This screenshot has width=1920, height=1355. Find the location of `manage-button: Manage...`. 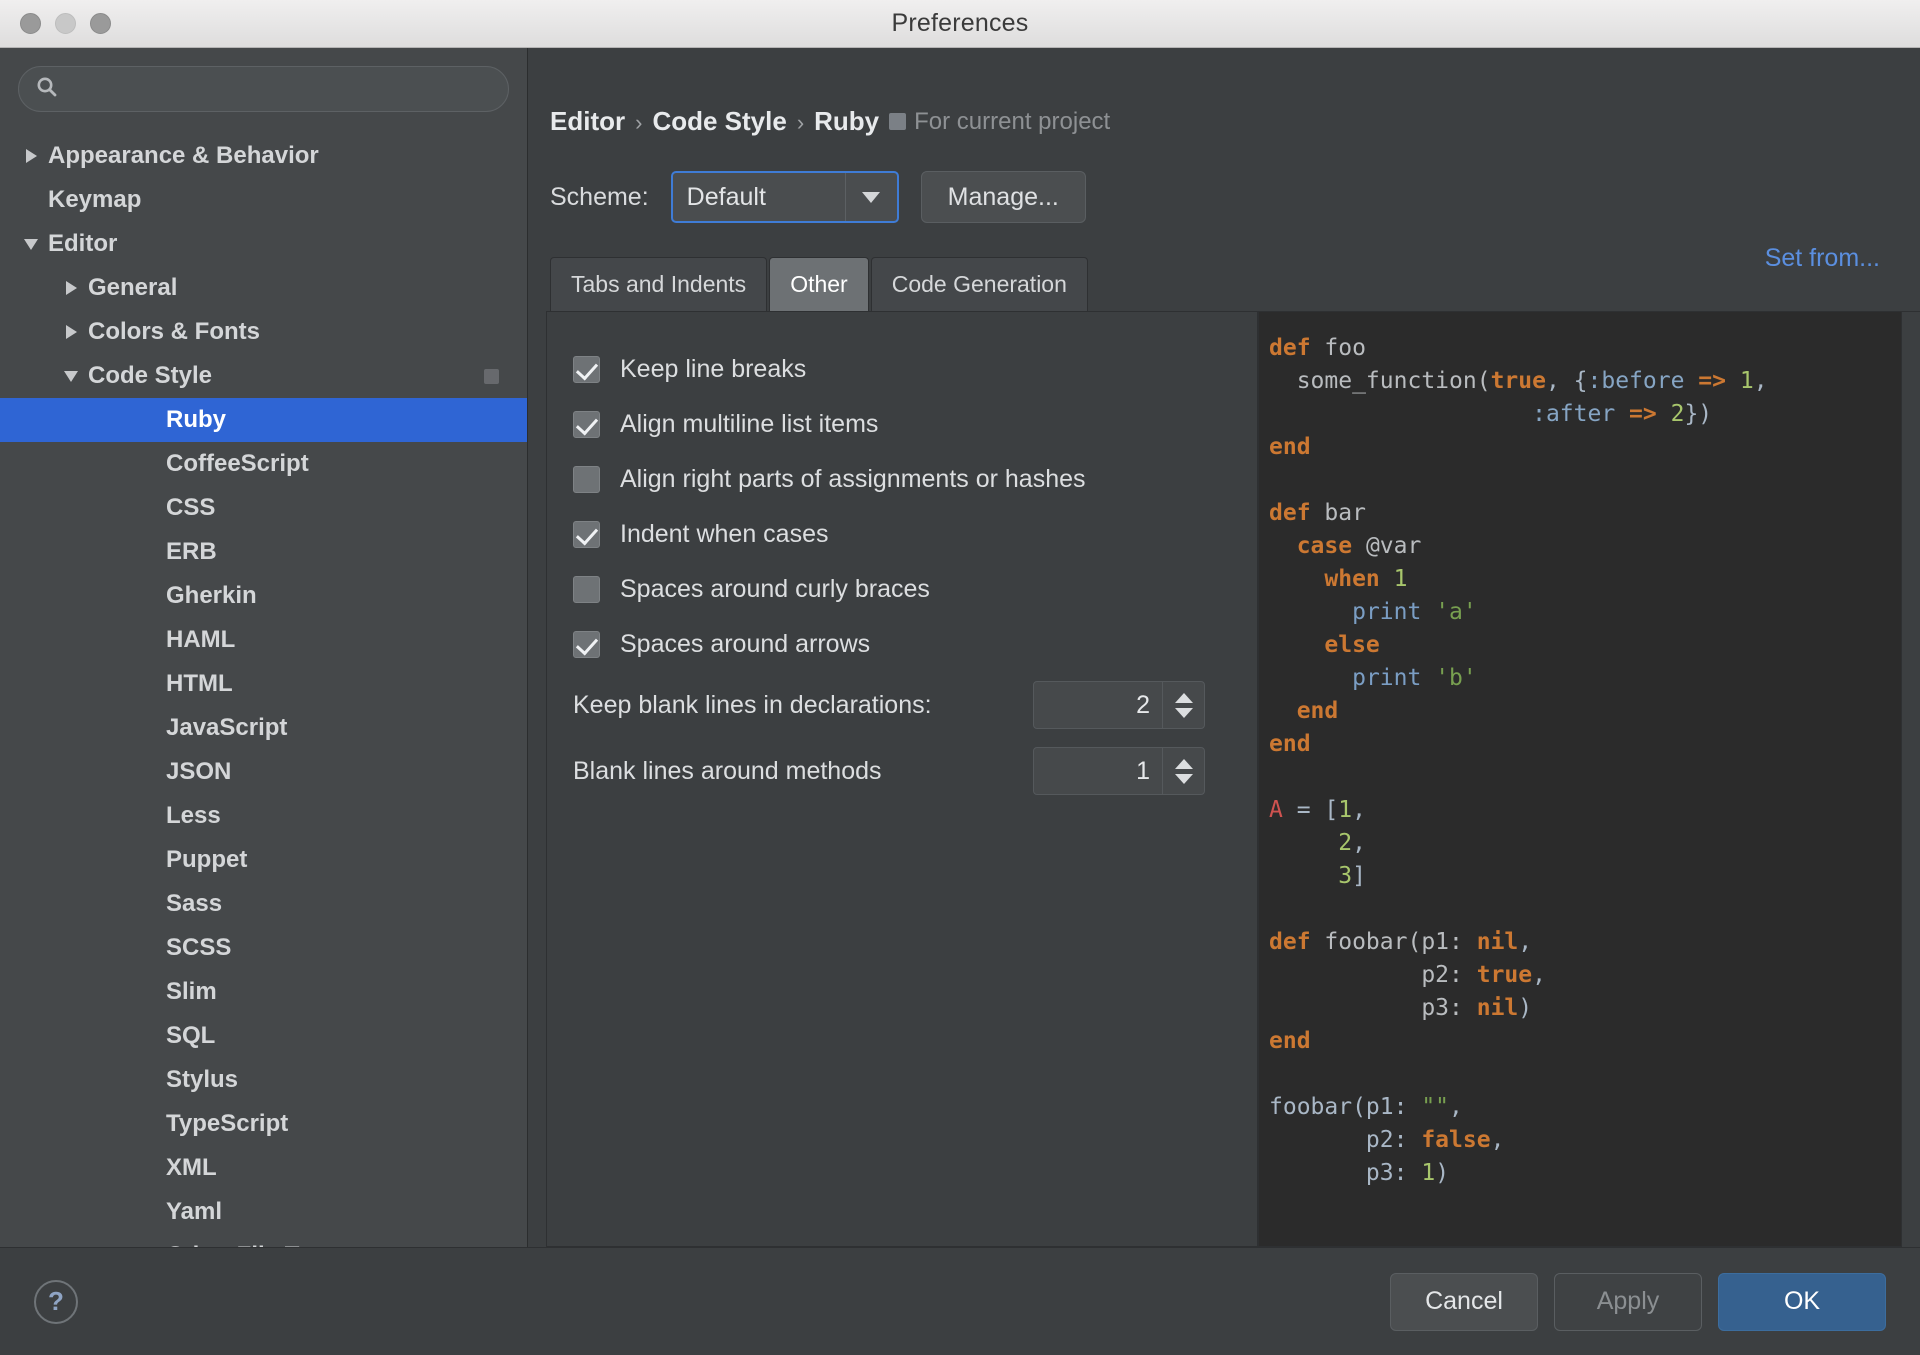

manage-button: Manage... is located at coordinates (1003, 197).